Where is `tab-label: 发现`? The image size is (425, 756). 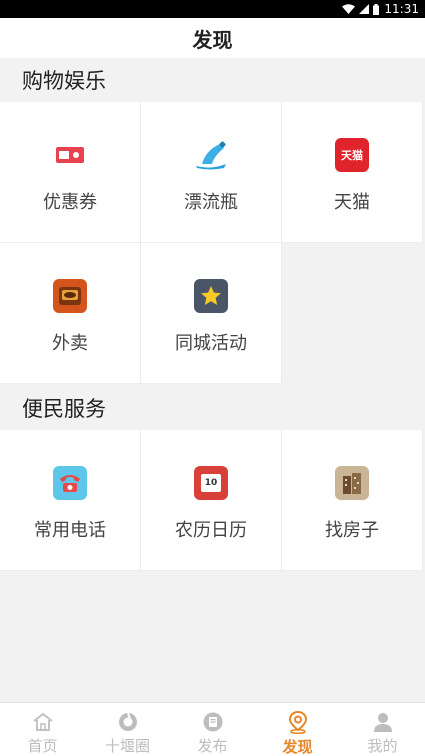
tab-label: 发现 is located at coordinates (297, 747).